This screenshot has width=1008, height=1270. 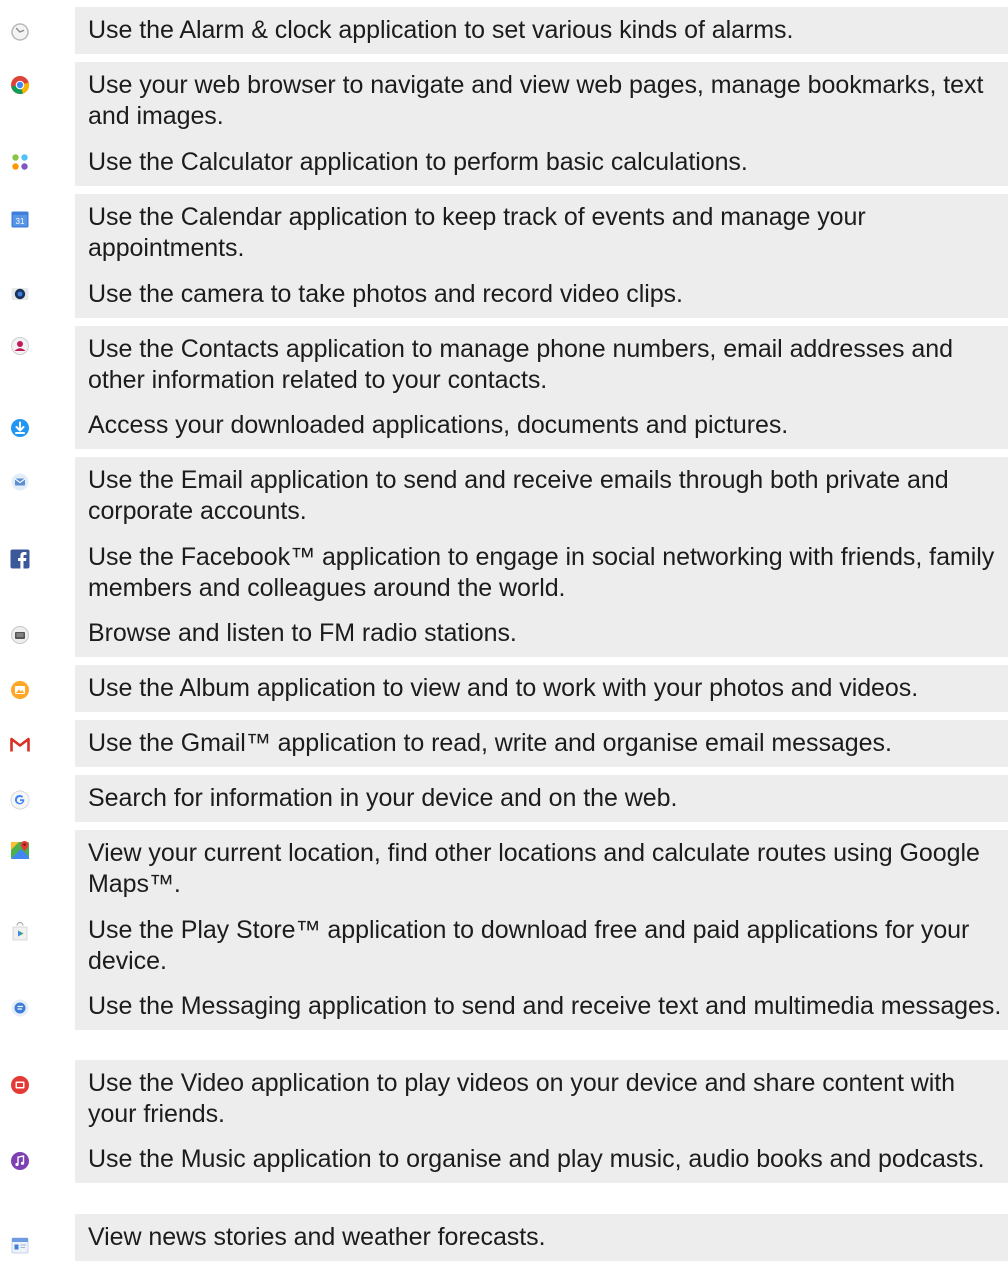 What do you see at coordinates (20, 85) in the screenshot?
I see `chrome-browser-icon` at bounding box center [20, 85].